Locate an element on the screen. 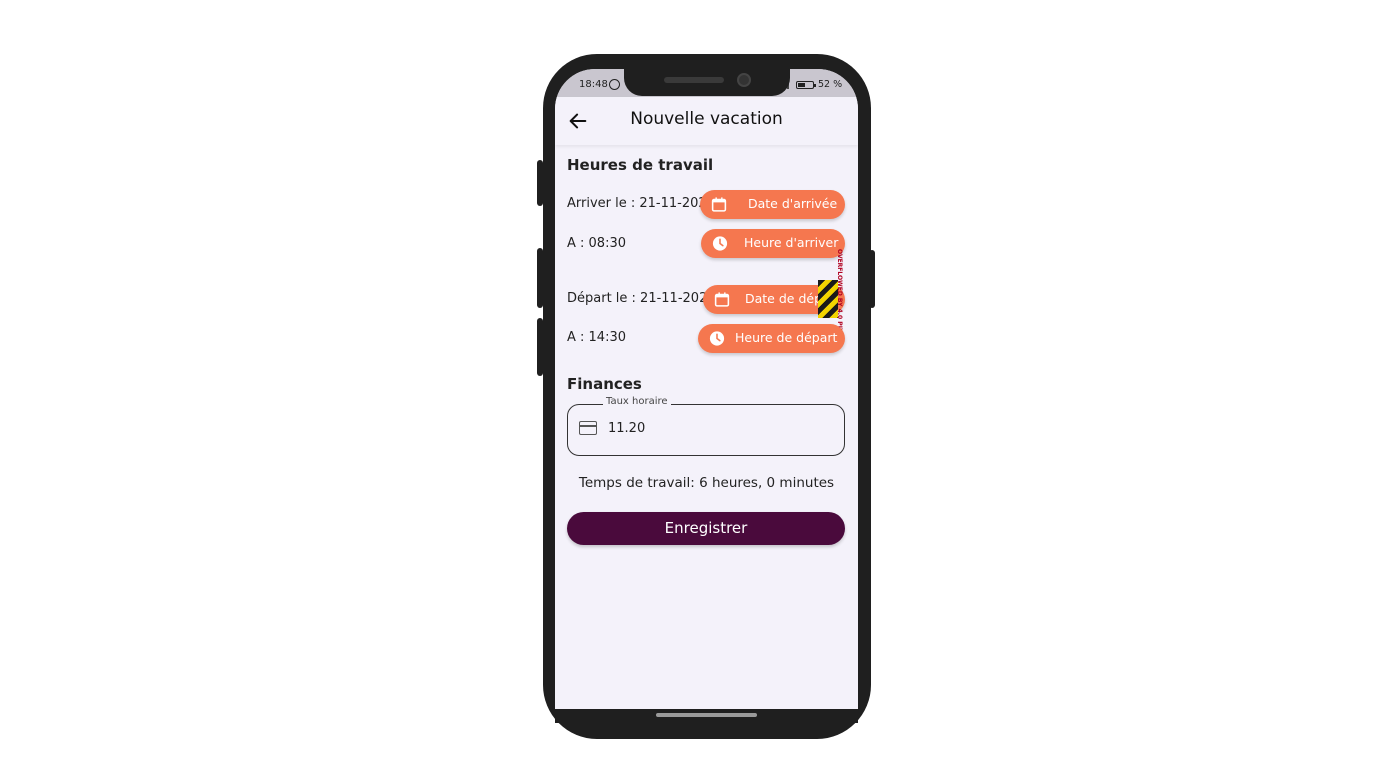 The image size is (1375, 769). hourly-rate-label: Taux horaire is located at coordinates (637, 401).